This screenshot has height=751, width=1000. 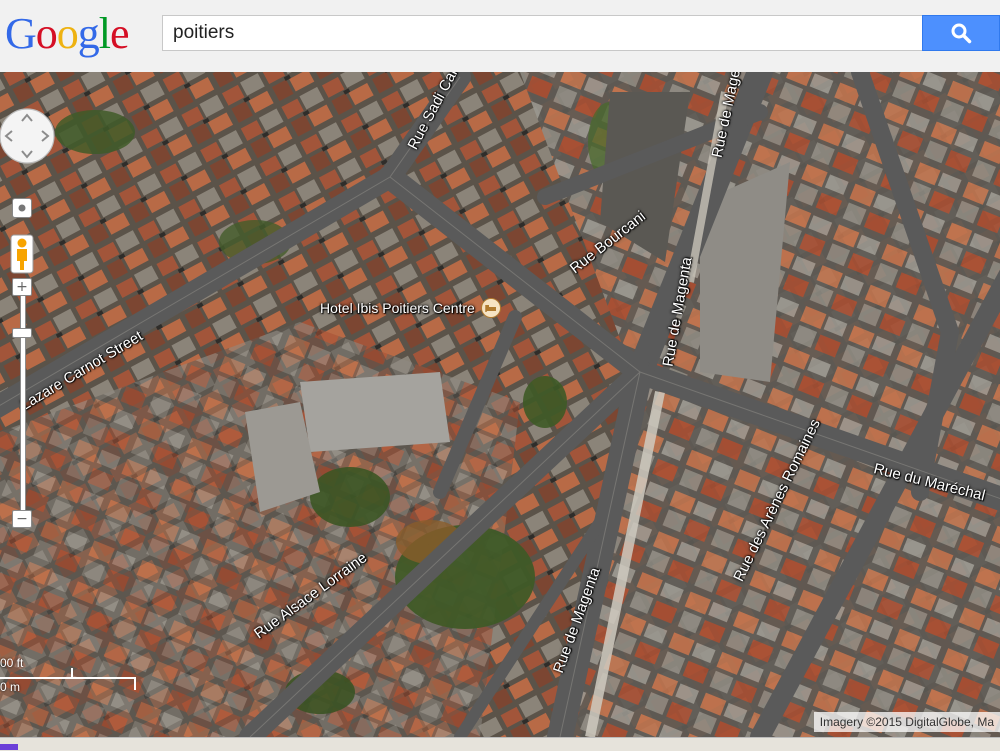 I want to click on poi-label: Hotel Ibis Poitiers Centre, so click(x=397, y=308).